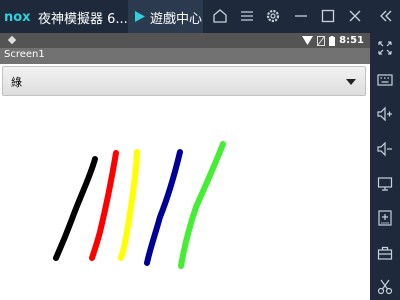 The height and width of the screenshot is (300, 400). Describe the element at coordinates (176, 19) in the screenshot. I see `tab-game-center-label: 遊戲中心` at that location.